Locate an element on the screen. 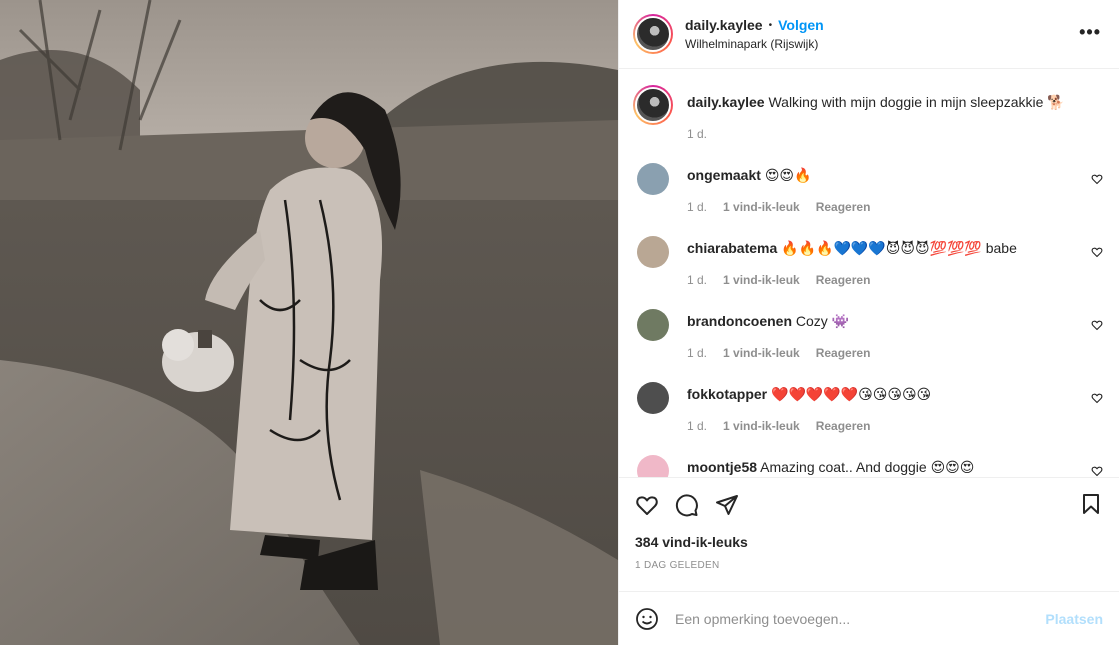 This screenshot has height=645, width=1119. caption-avatar-image is located at coordinates (653, 105).